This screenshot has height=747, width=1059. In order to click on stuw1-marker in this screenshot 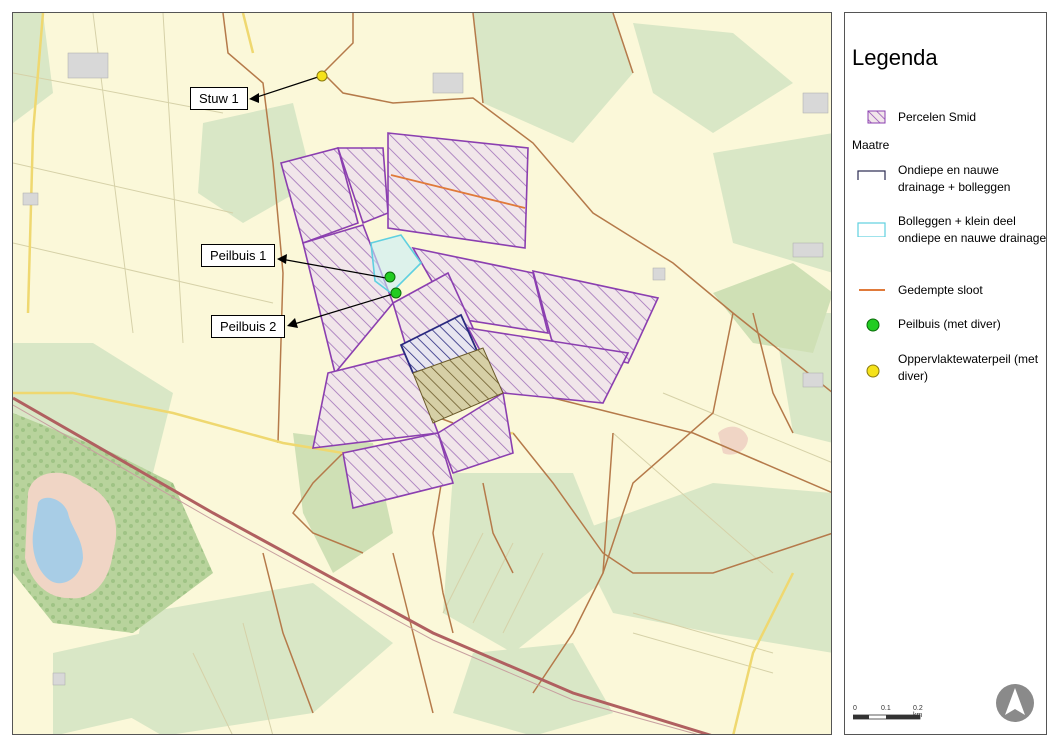, I will do `click(322, 76)`.